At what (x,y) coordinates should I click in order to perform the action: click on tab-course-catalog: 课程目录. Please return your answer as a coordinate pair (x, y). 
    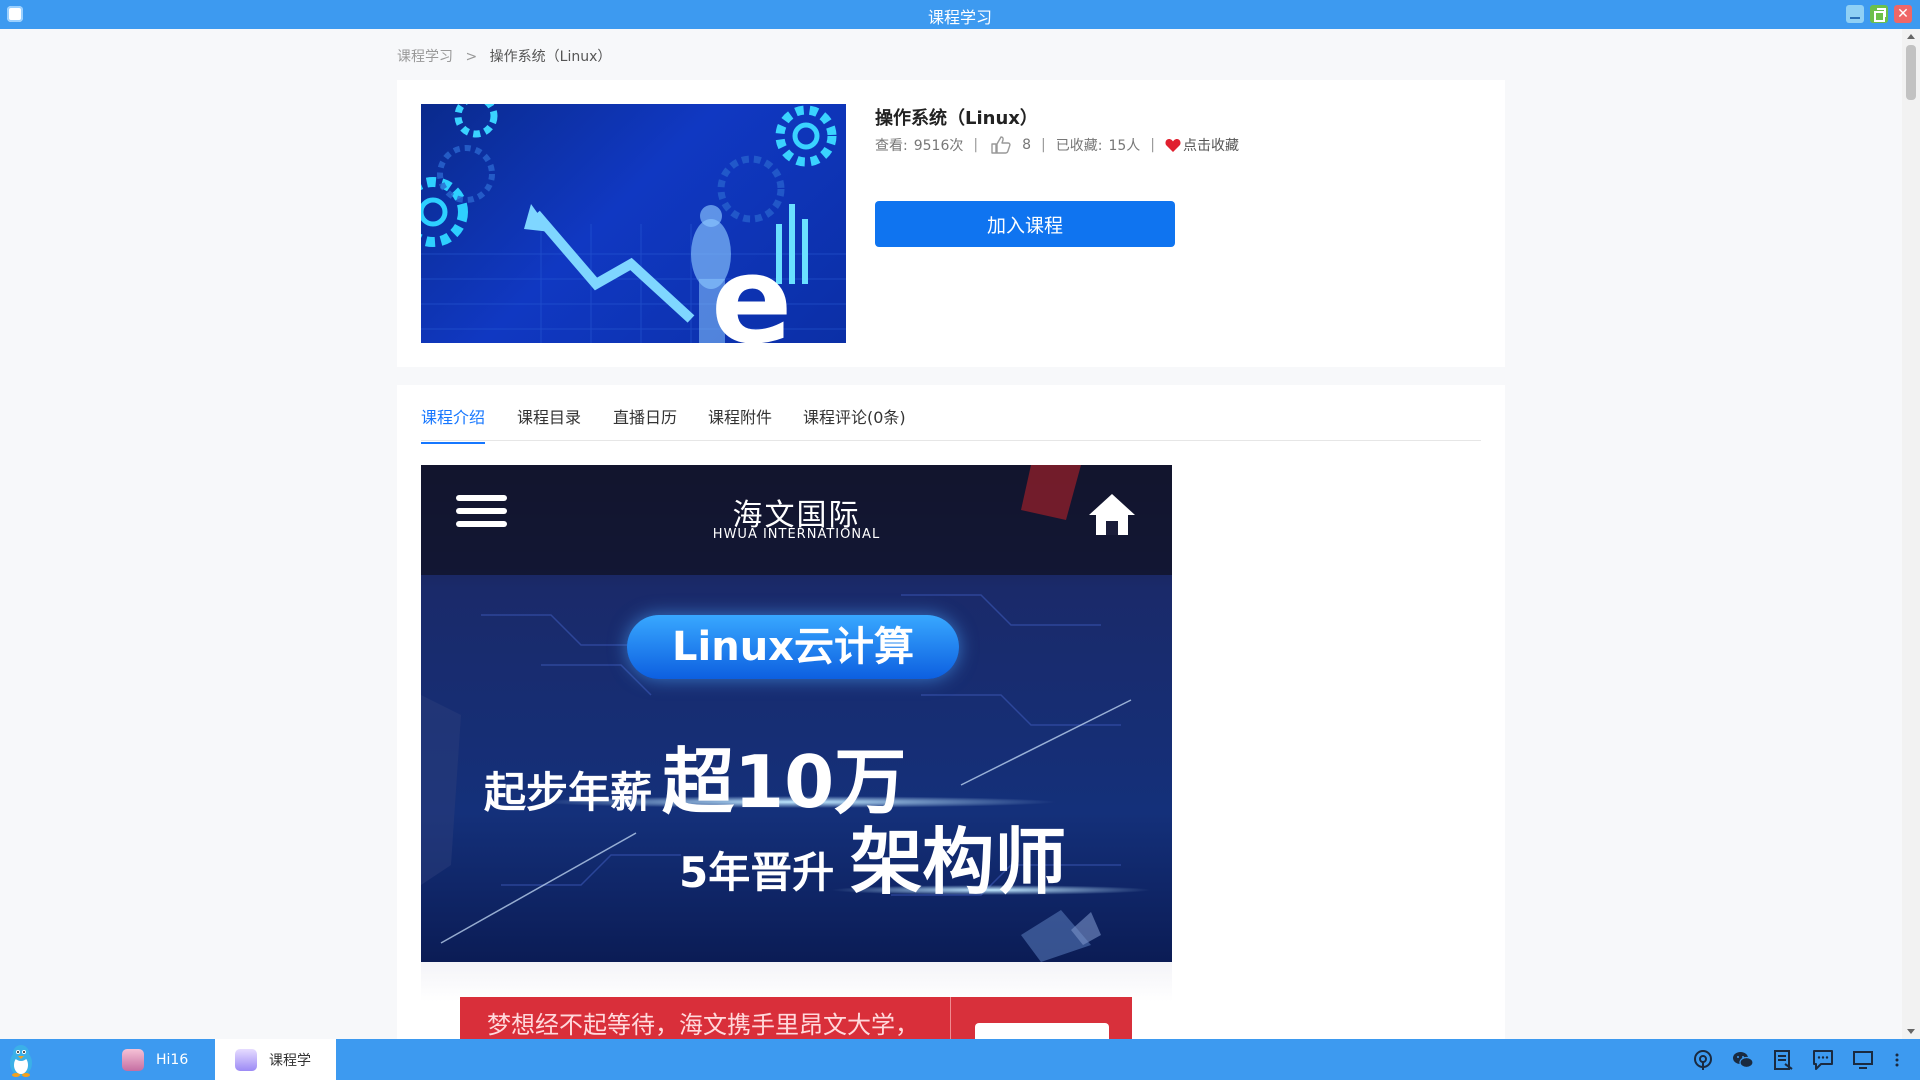
    Looking at the image, I should click on (549, 423).